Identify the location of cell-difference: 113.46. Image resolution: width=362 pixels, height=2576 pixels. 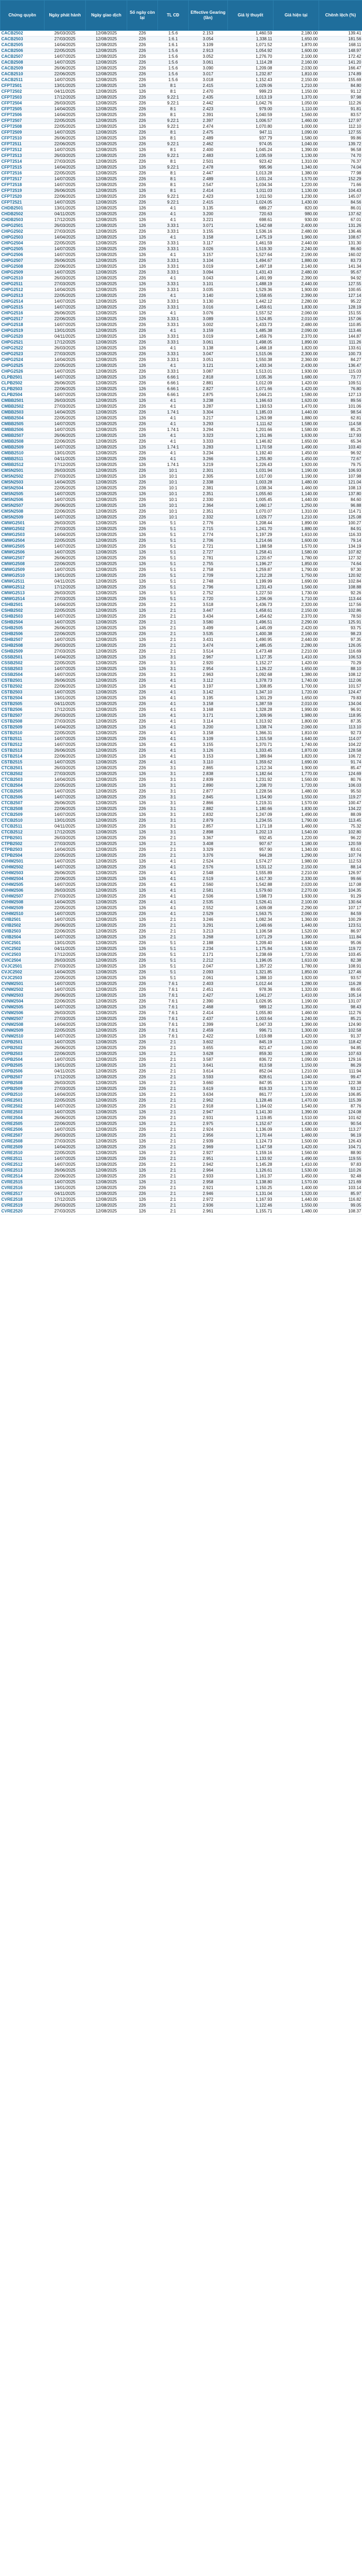
(340, 331).